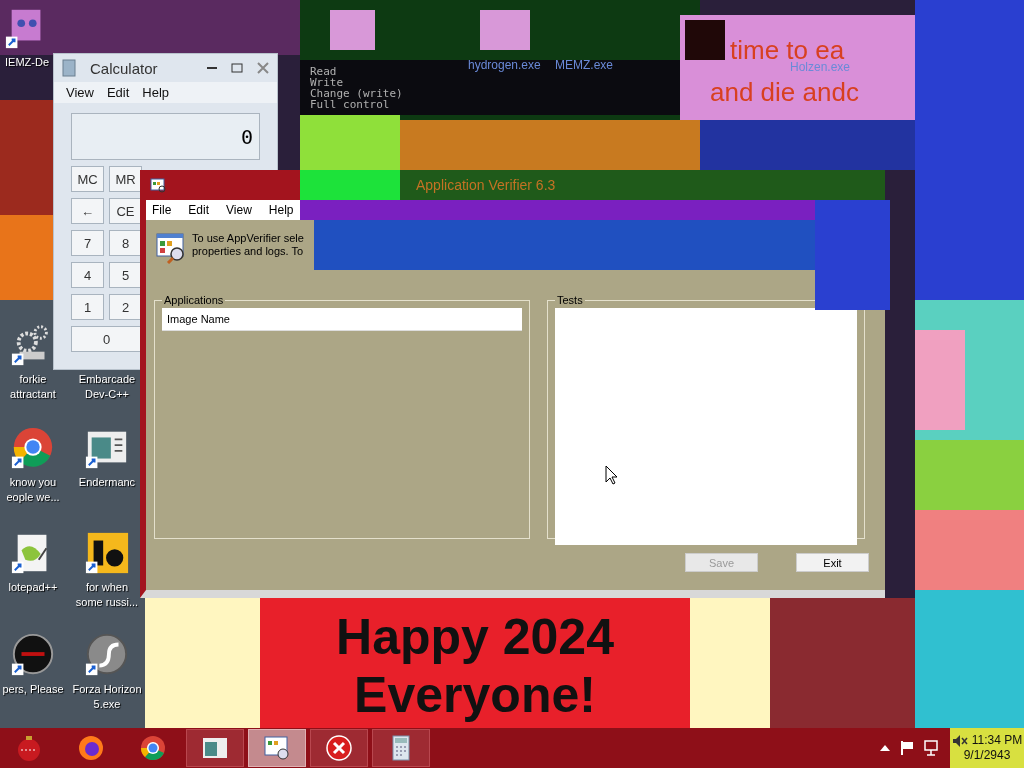 Image resolution: width=1024 pixels, height=768 pixels. Describe the element at coordinates (584, 65) in the screenshot. I see `icon-label: MEMZ.exe` at that location.